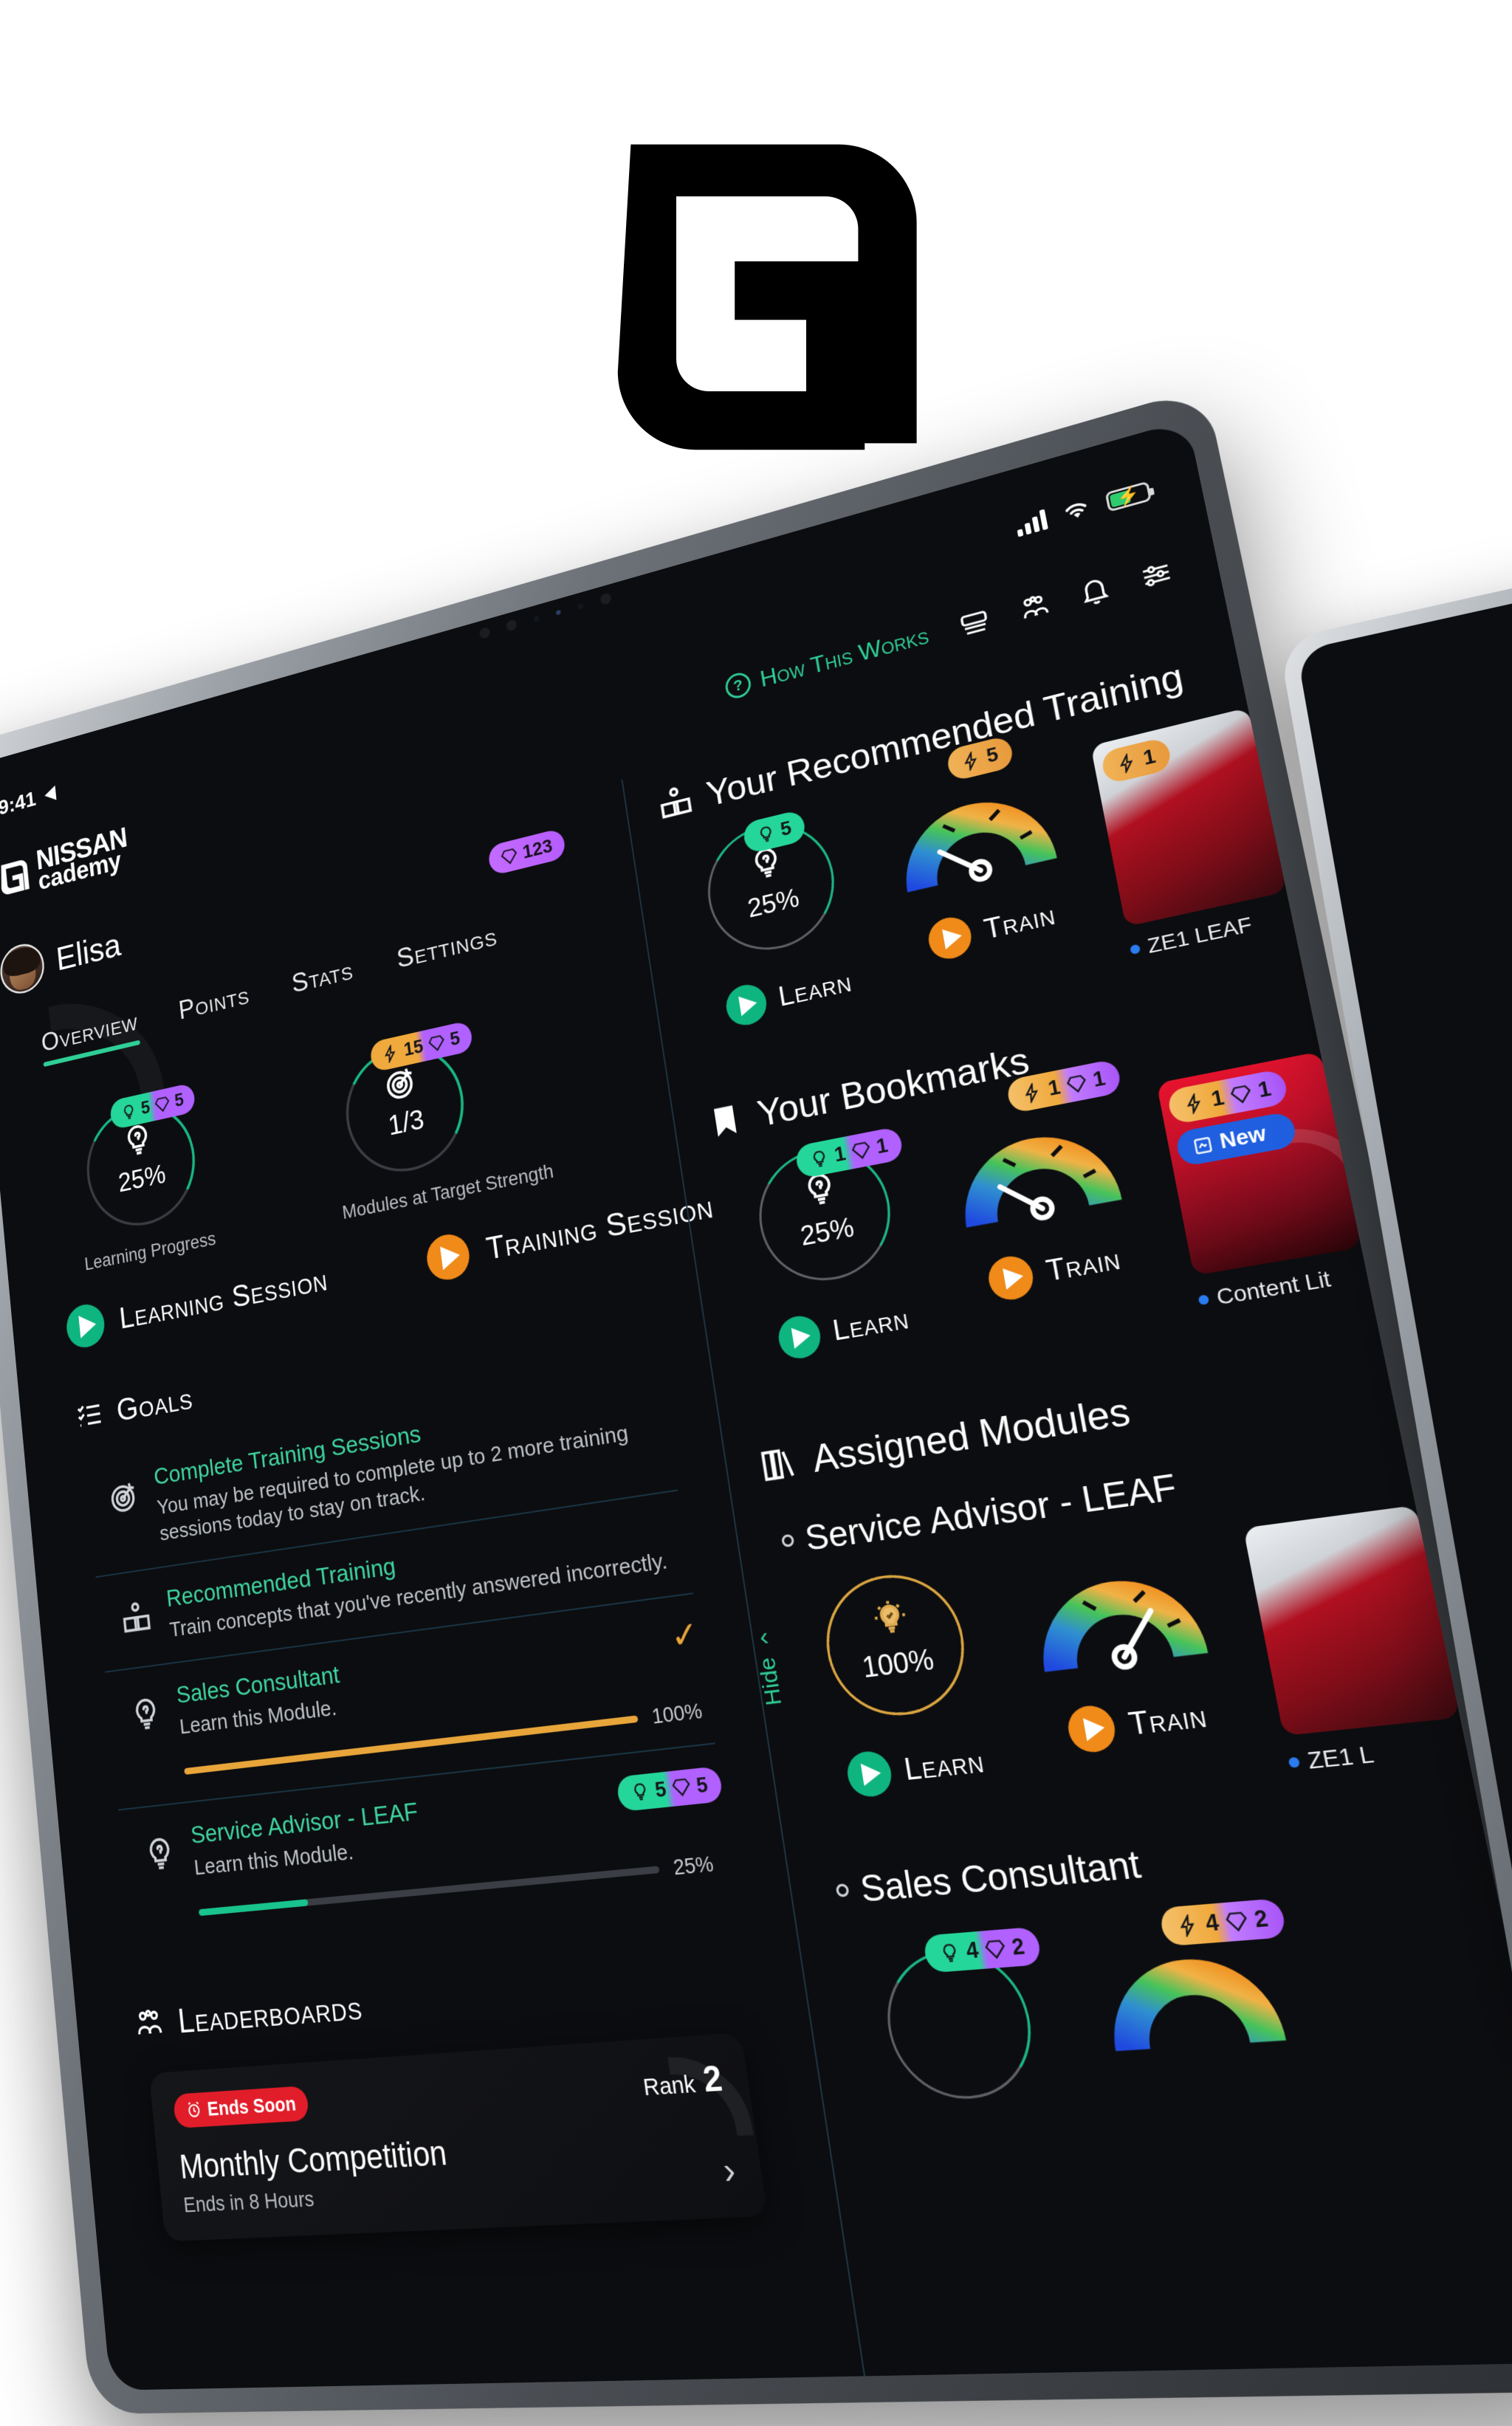  I want to click on badge-left-value: 5, so click(992, 755).